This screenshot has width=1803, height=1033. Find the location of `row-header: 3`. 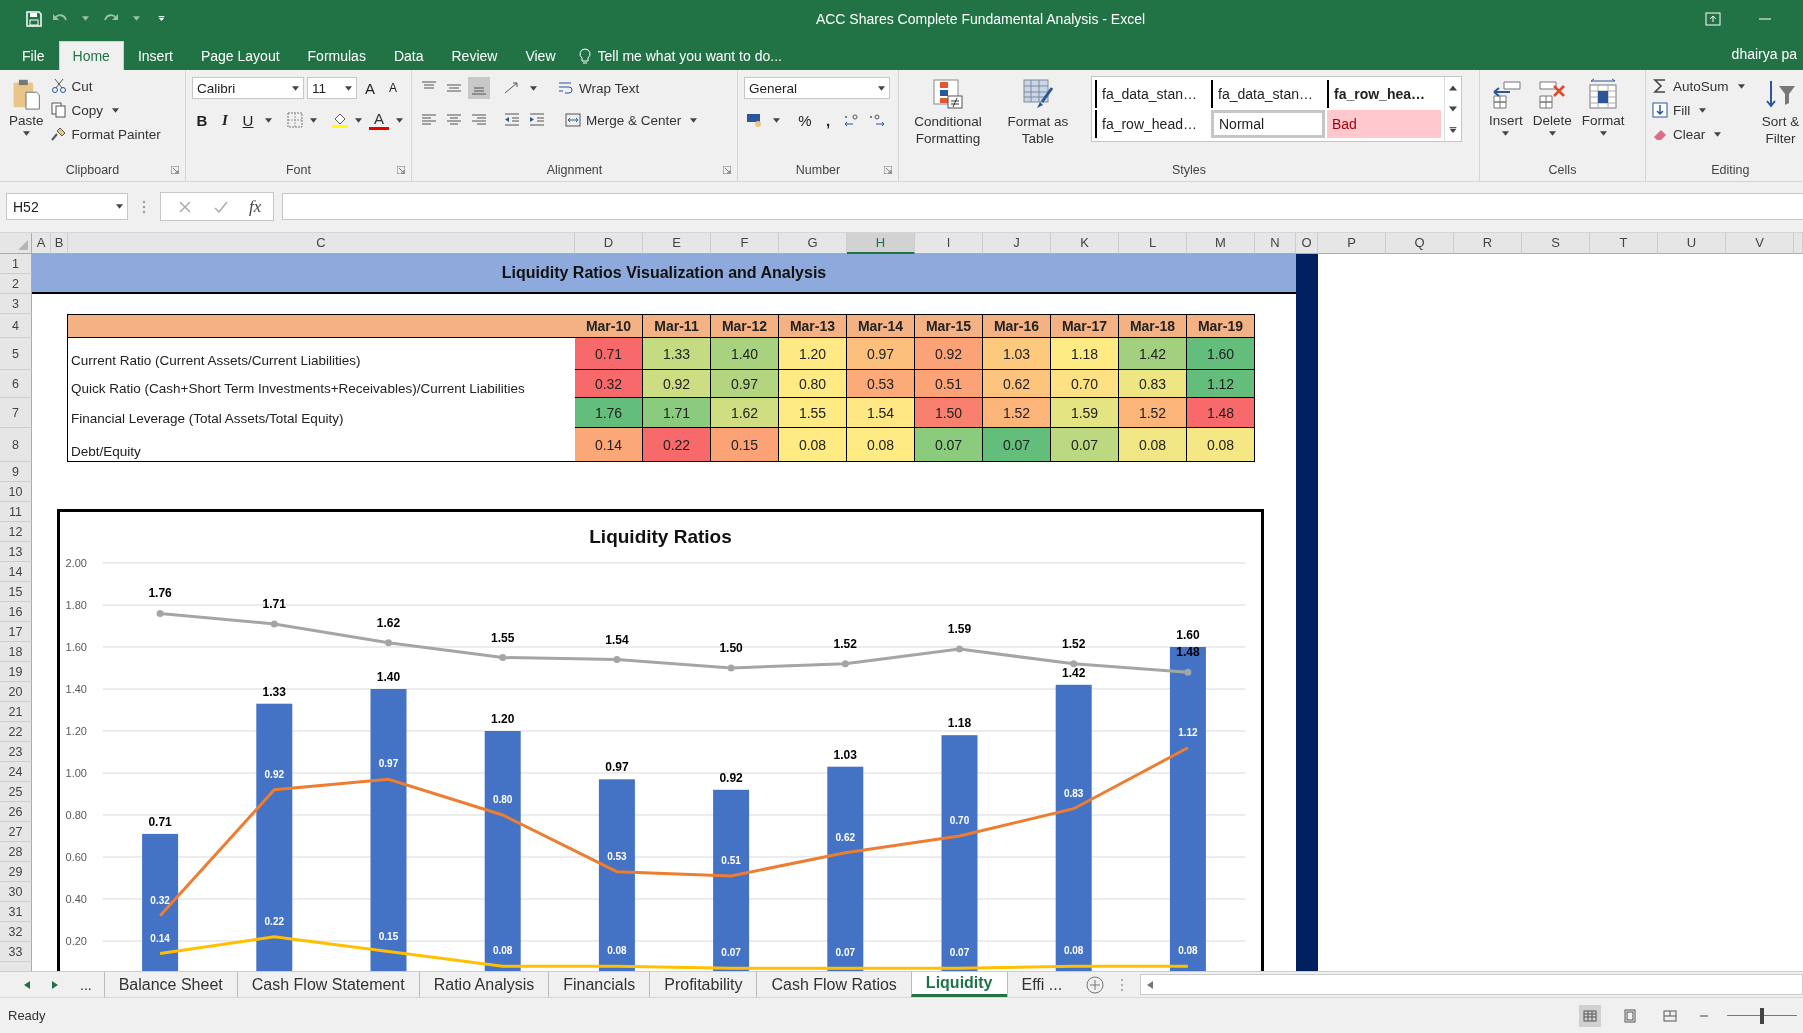

row-header: 3 is located at coordinates (16, 304).